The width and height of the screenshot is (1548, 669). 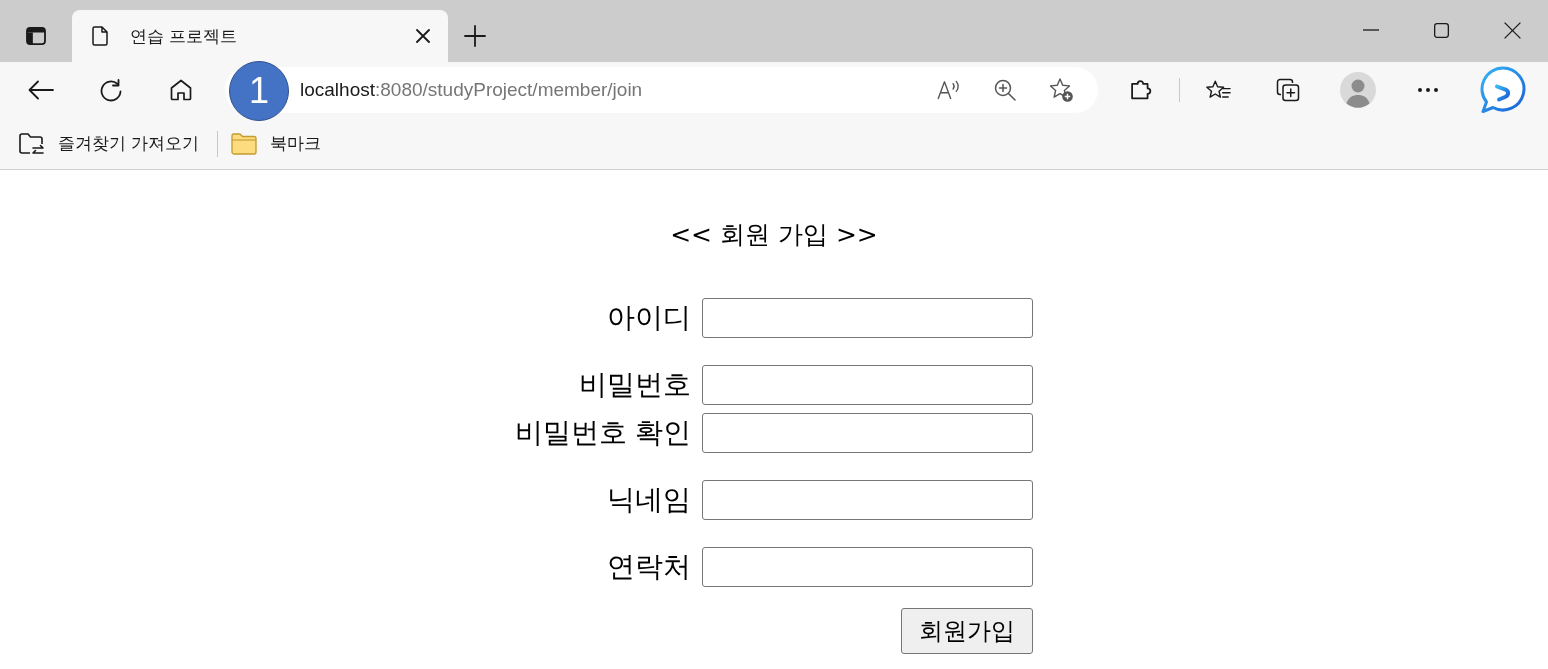 I want to click on browser-tab: 연습 프로젝트, so click(x=260, y=36).